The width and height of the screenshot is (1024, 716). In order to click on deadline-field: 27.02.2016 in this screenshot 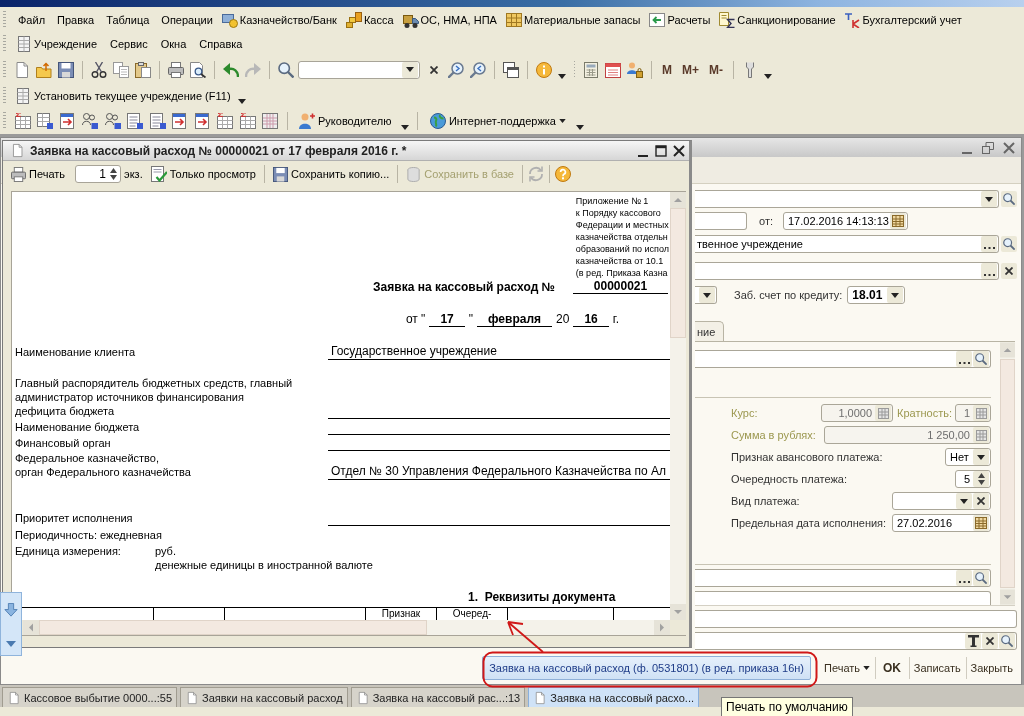, I will do `click(941, 523)`.